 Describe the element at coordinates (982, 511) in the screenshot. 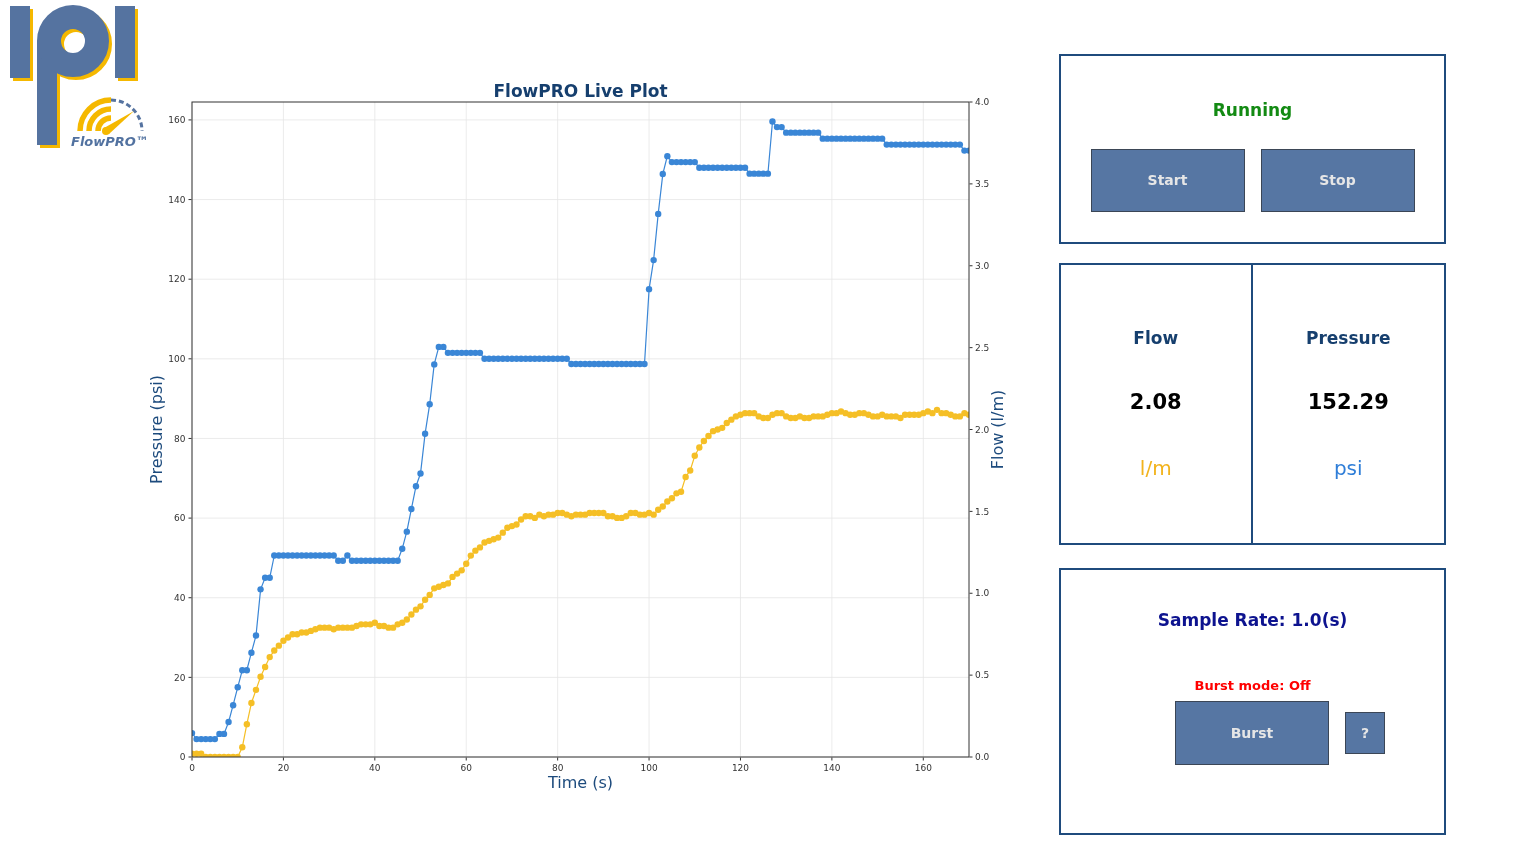

I see `tick-label: 1.5` at that location.